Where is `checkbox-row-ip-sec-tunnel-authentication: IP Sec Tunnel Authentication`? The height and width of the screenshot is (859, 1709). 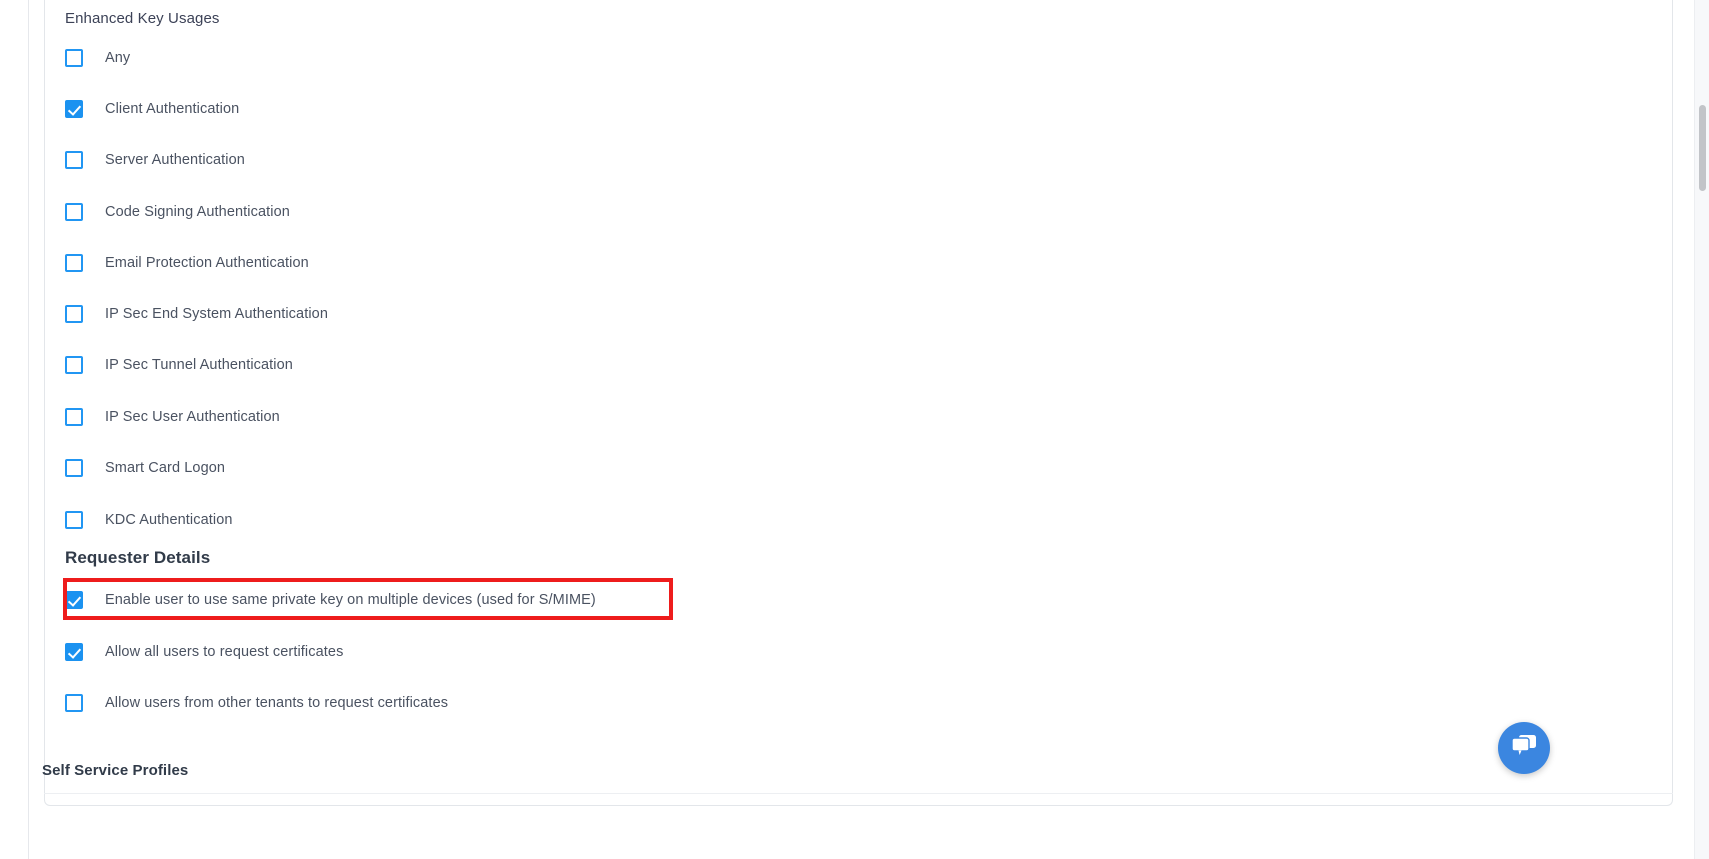 checkbox-row-ip-sec-tunnel-authentication: IP Sec Tunnel Authentication is located at coordinates (179, 365).